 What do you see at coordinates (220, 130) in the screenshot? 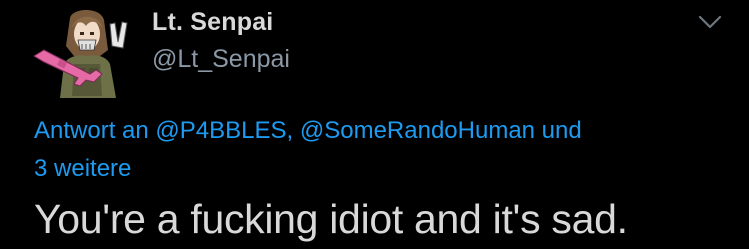
I see `mention-link: @P4BBLES` at bounding box center [220, 130].